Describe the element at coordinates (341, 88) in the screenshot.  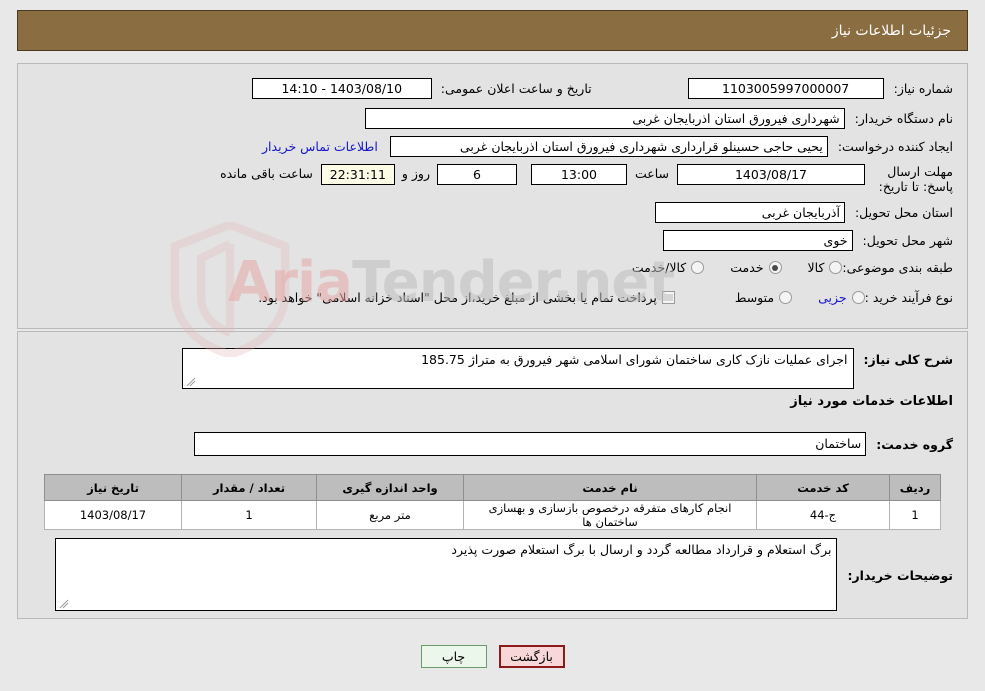
I see `announce-datetime-field: 1403/08/10 - 14:10` at that location.